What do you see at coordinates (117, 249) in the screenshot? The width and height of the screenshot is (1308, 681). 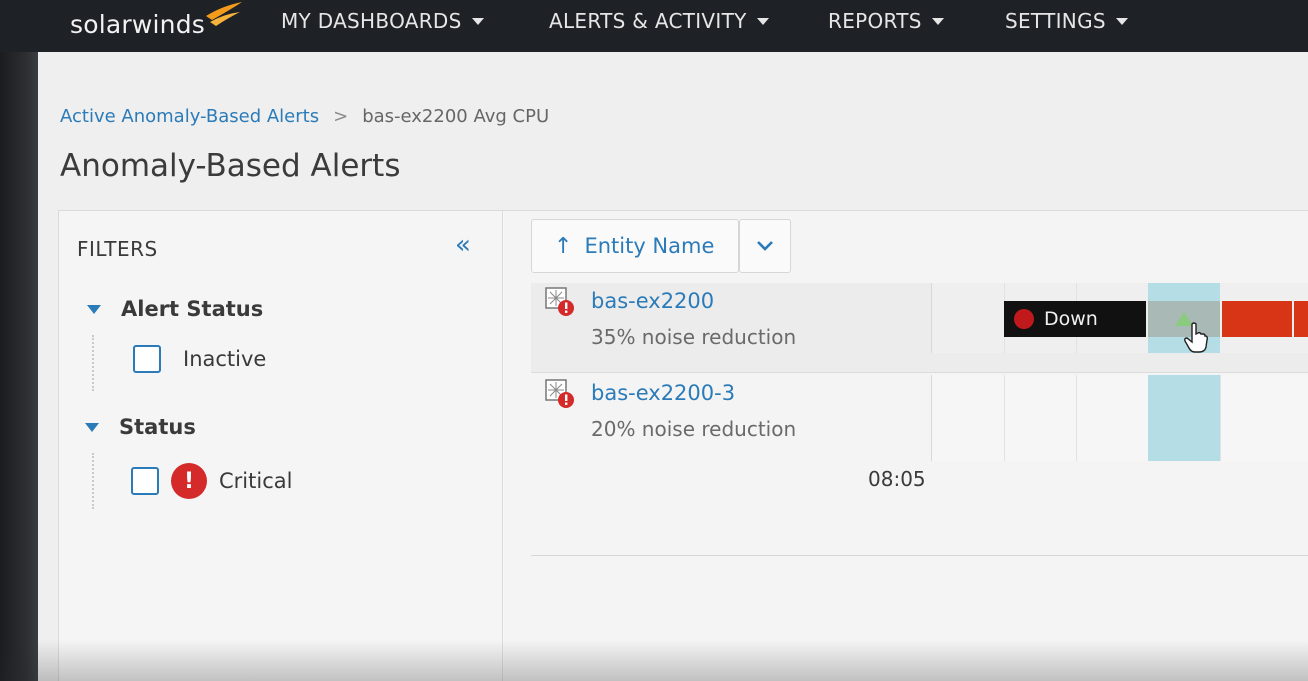 I see `filters-title: FILTERS` at bounding box center [117, 249].